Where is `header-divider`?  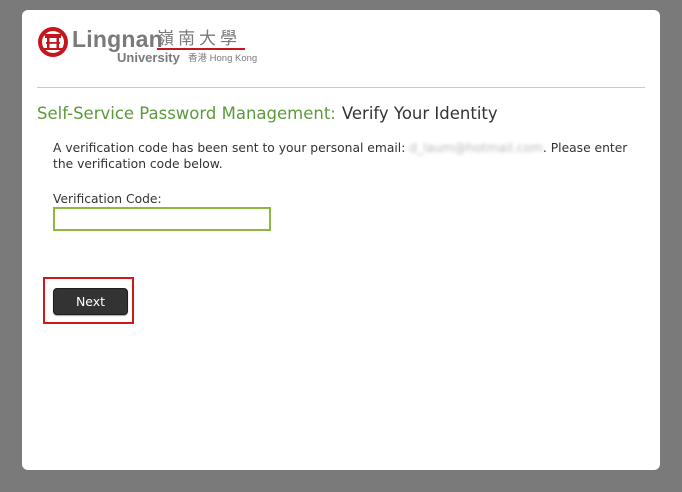
header-divider is located at coordinates (341, 87).